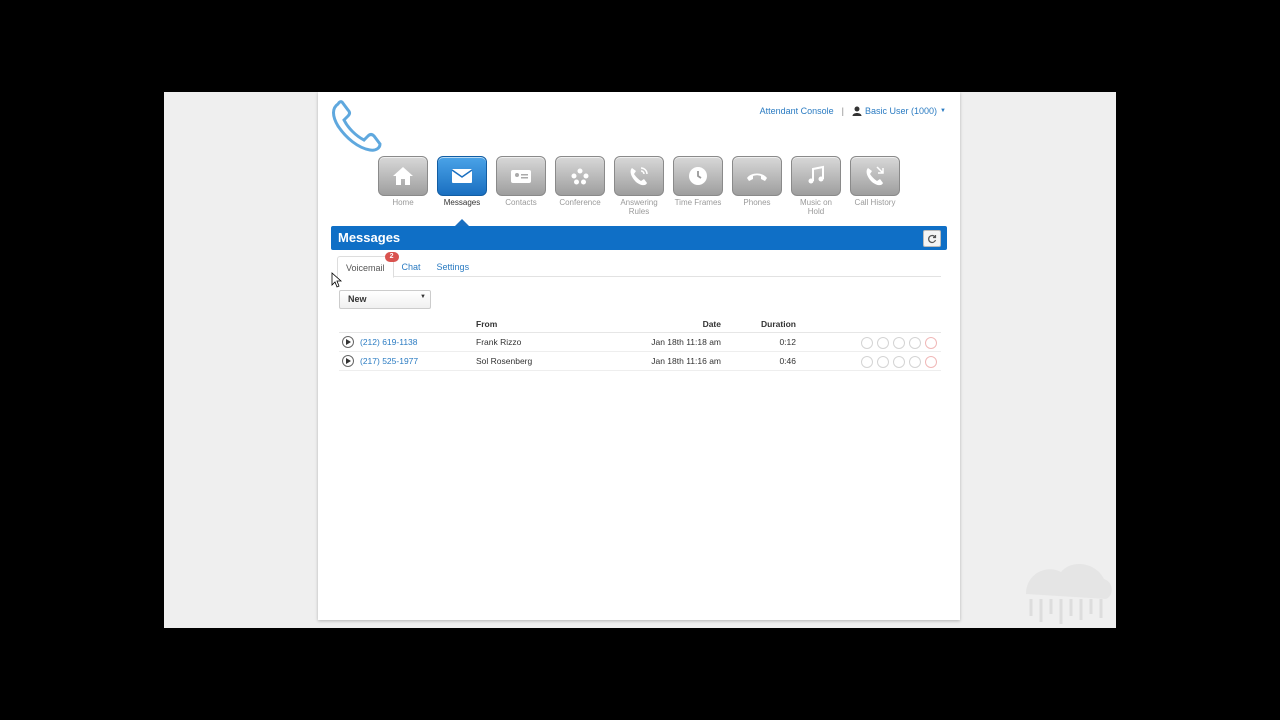 Image resolution: width=1280 pixels, height=720 pixels. Describe the element at coordinates (778, 324) in the screenshot. I see `col-duration-header: Duration` at that location.